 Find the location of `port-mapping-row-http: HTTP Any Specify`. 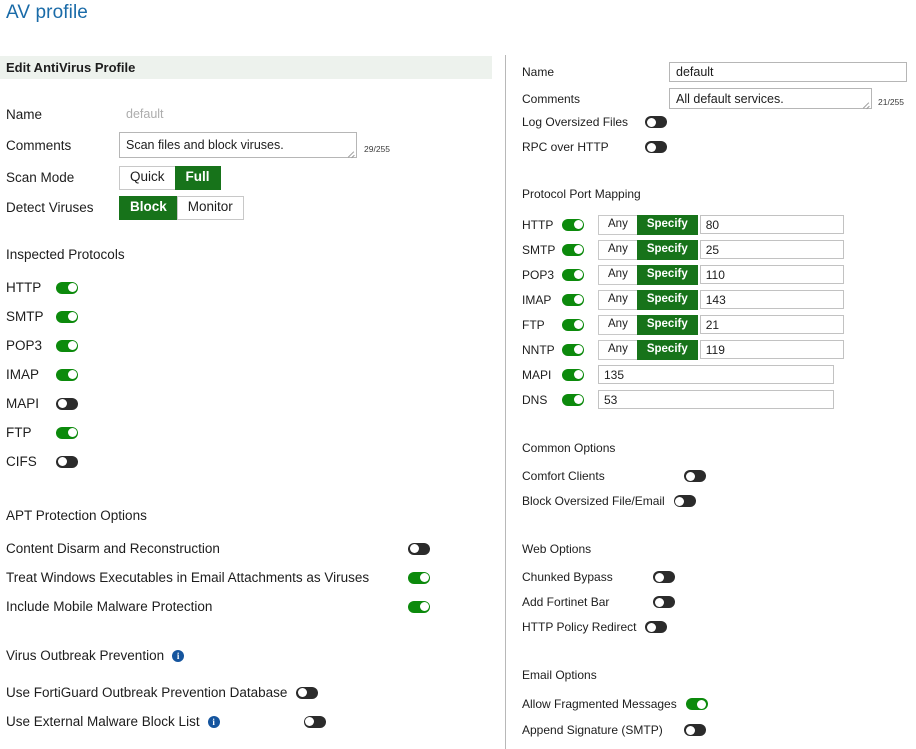

port-mapping-row-http: HTTP Any Specify is located at coordinates (683, 225).